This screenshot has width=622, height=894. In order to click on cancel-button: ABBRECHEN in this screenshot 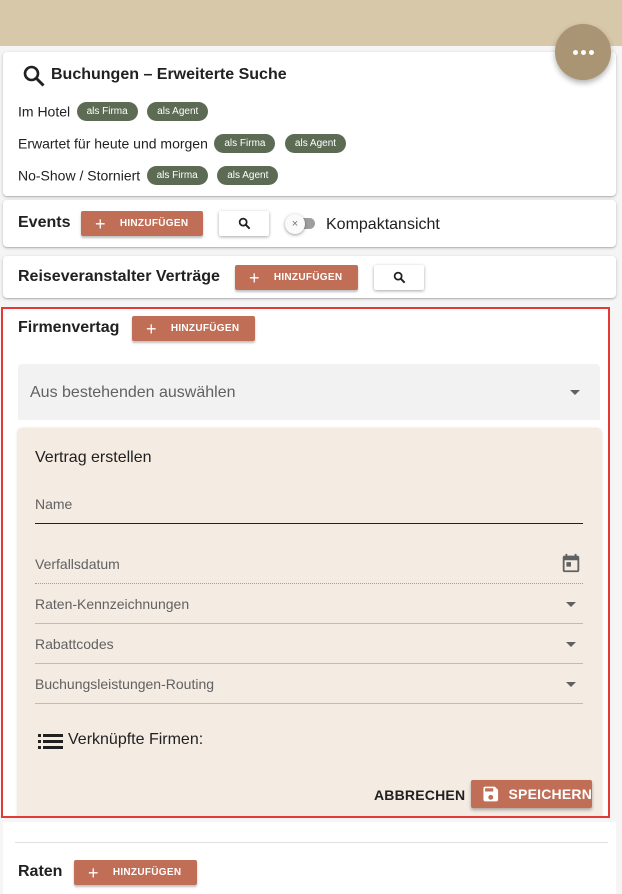, I will do `click(419, 795)`.